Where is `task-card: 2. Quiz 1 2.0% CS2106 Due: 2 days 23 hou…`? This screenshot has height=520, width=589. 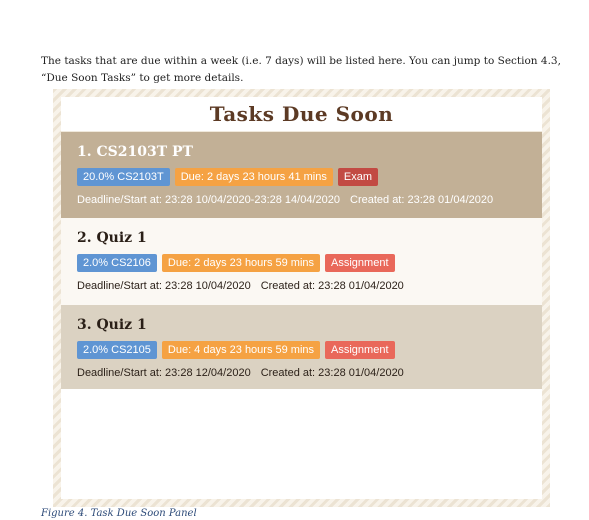
task-card: 2. Quiz 1 2.0% CS2106 Due: 2 days 23 hou… is located at coordinates (301, 261).